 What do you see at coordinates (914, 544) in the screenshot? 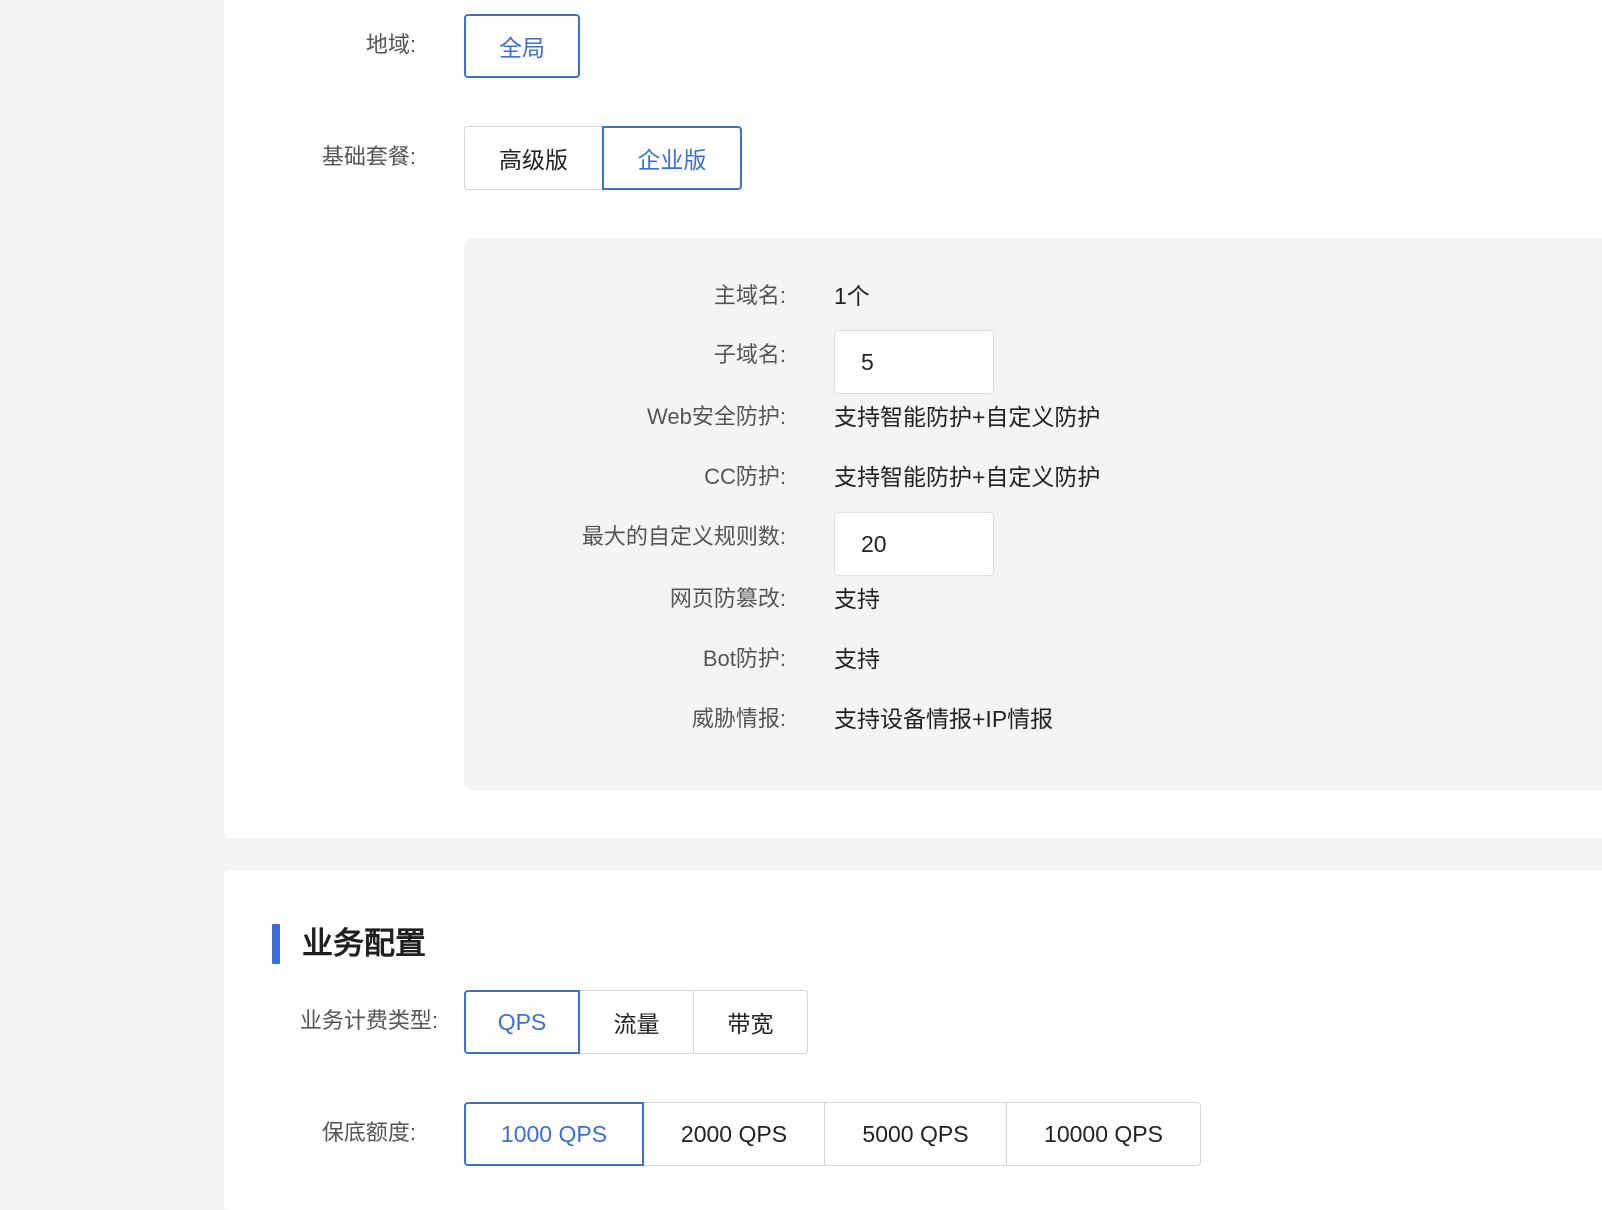
I see `max-custom-rules-input` at bounding box center [914, 544].